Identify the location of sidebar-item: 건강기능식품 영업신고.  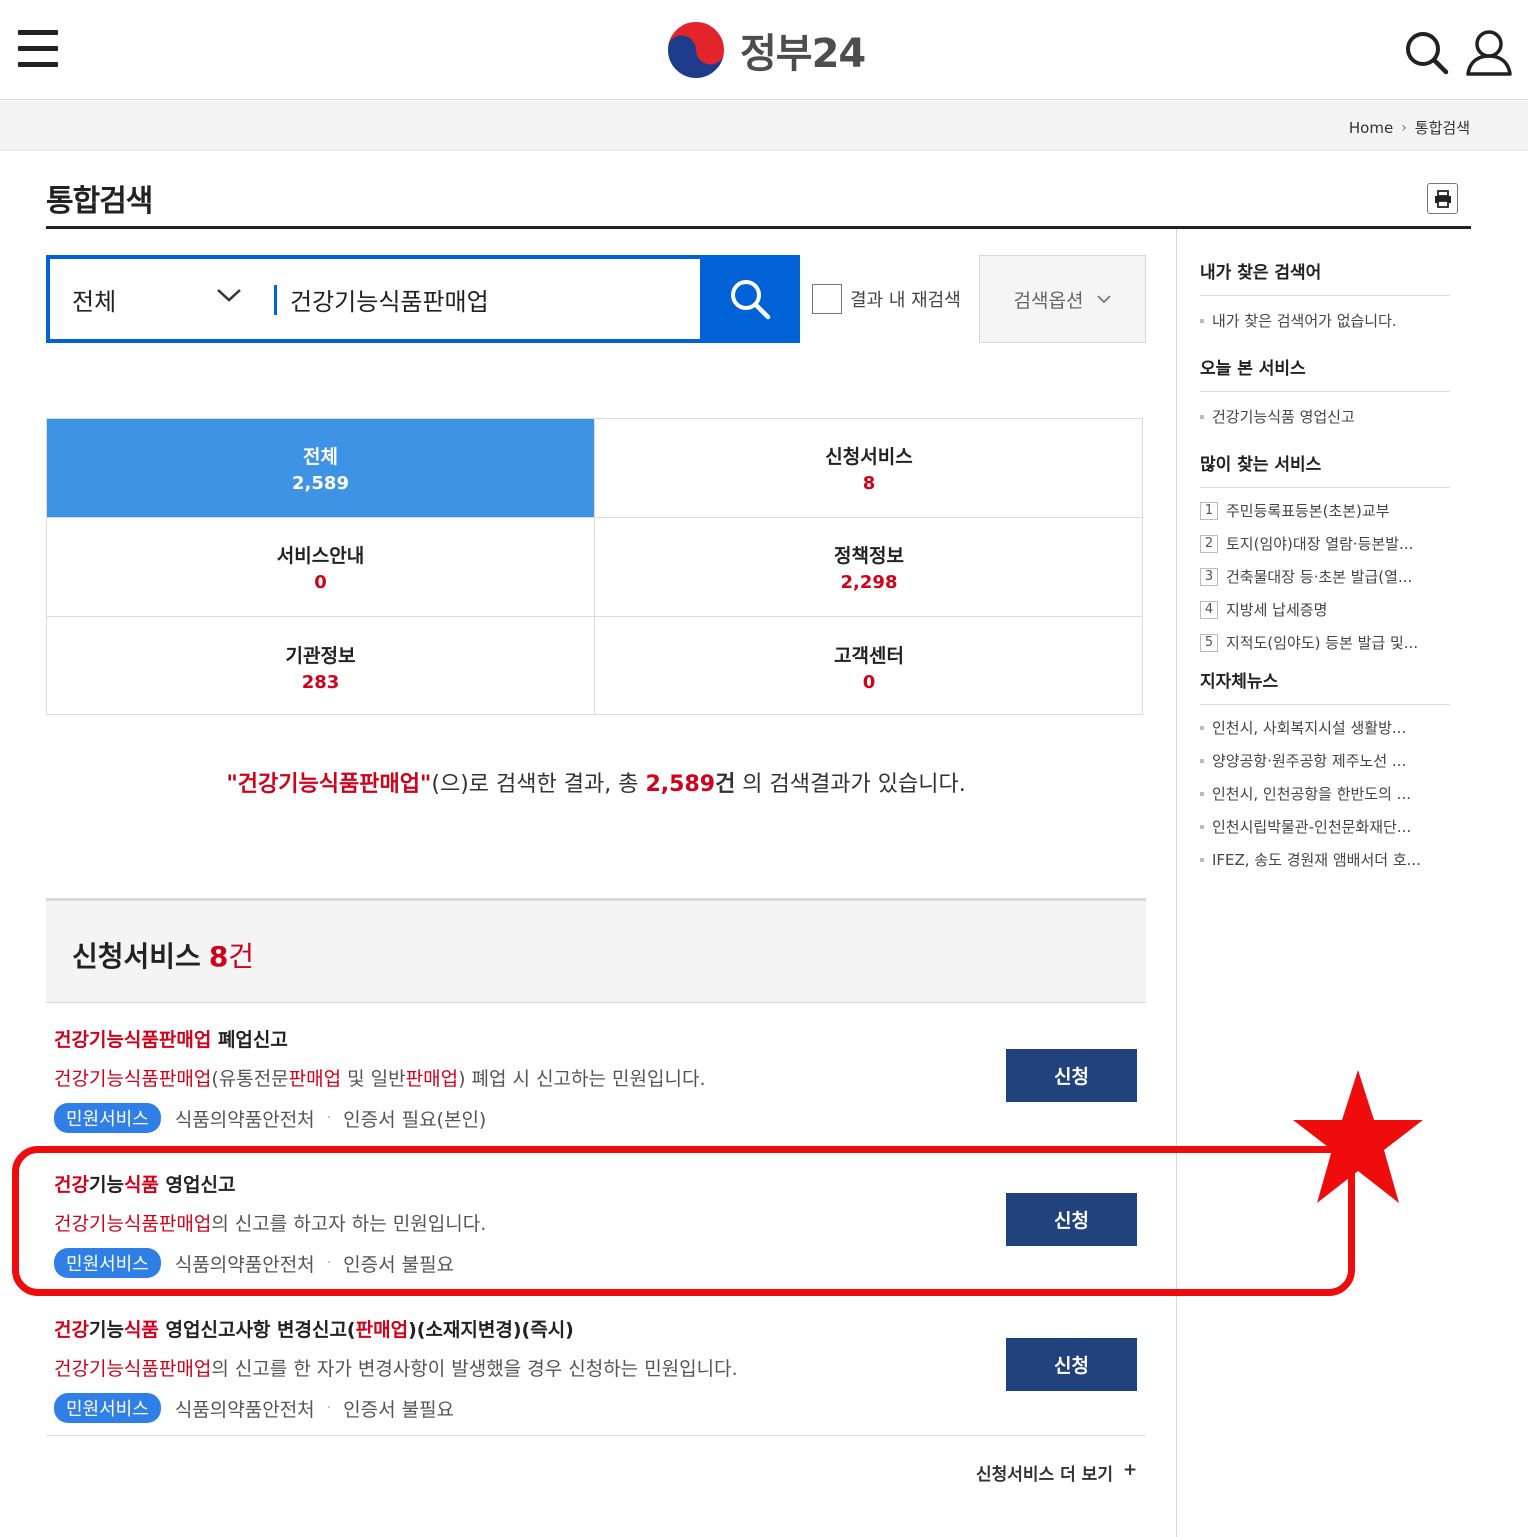
(1325, 416).